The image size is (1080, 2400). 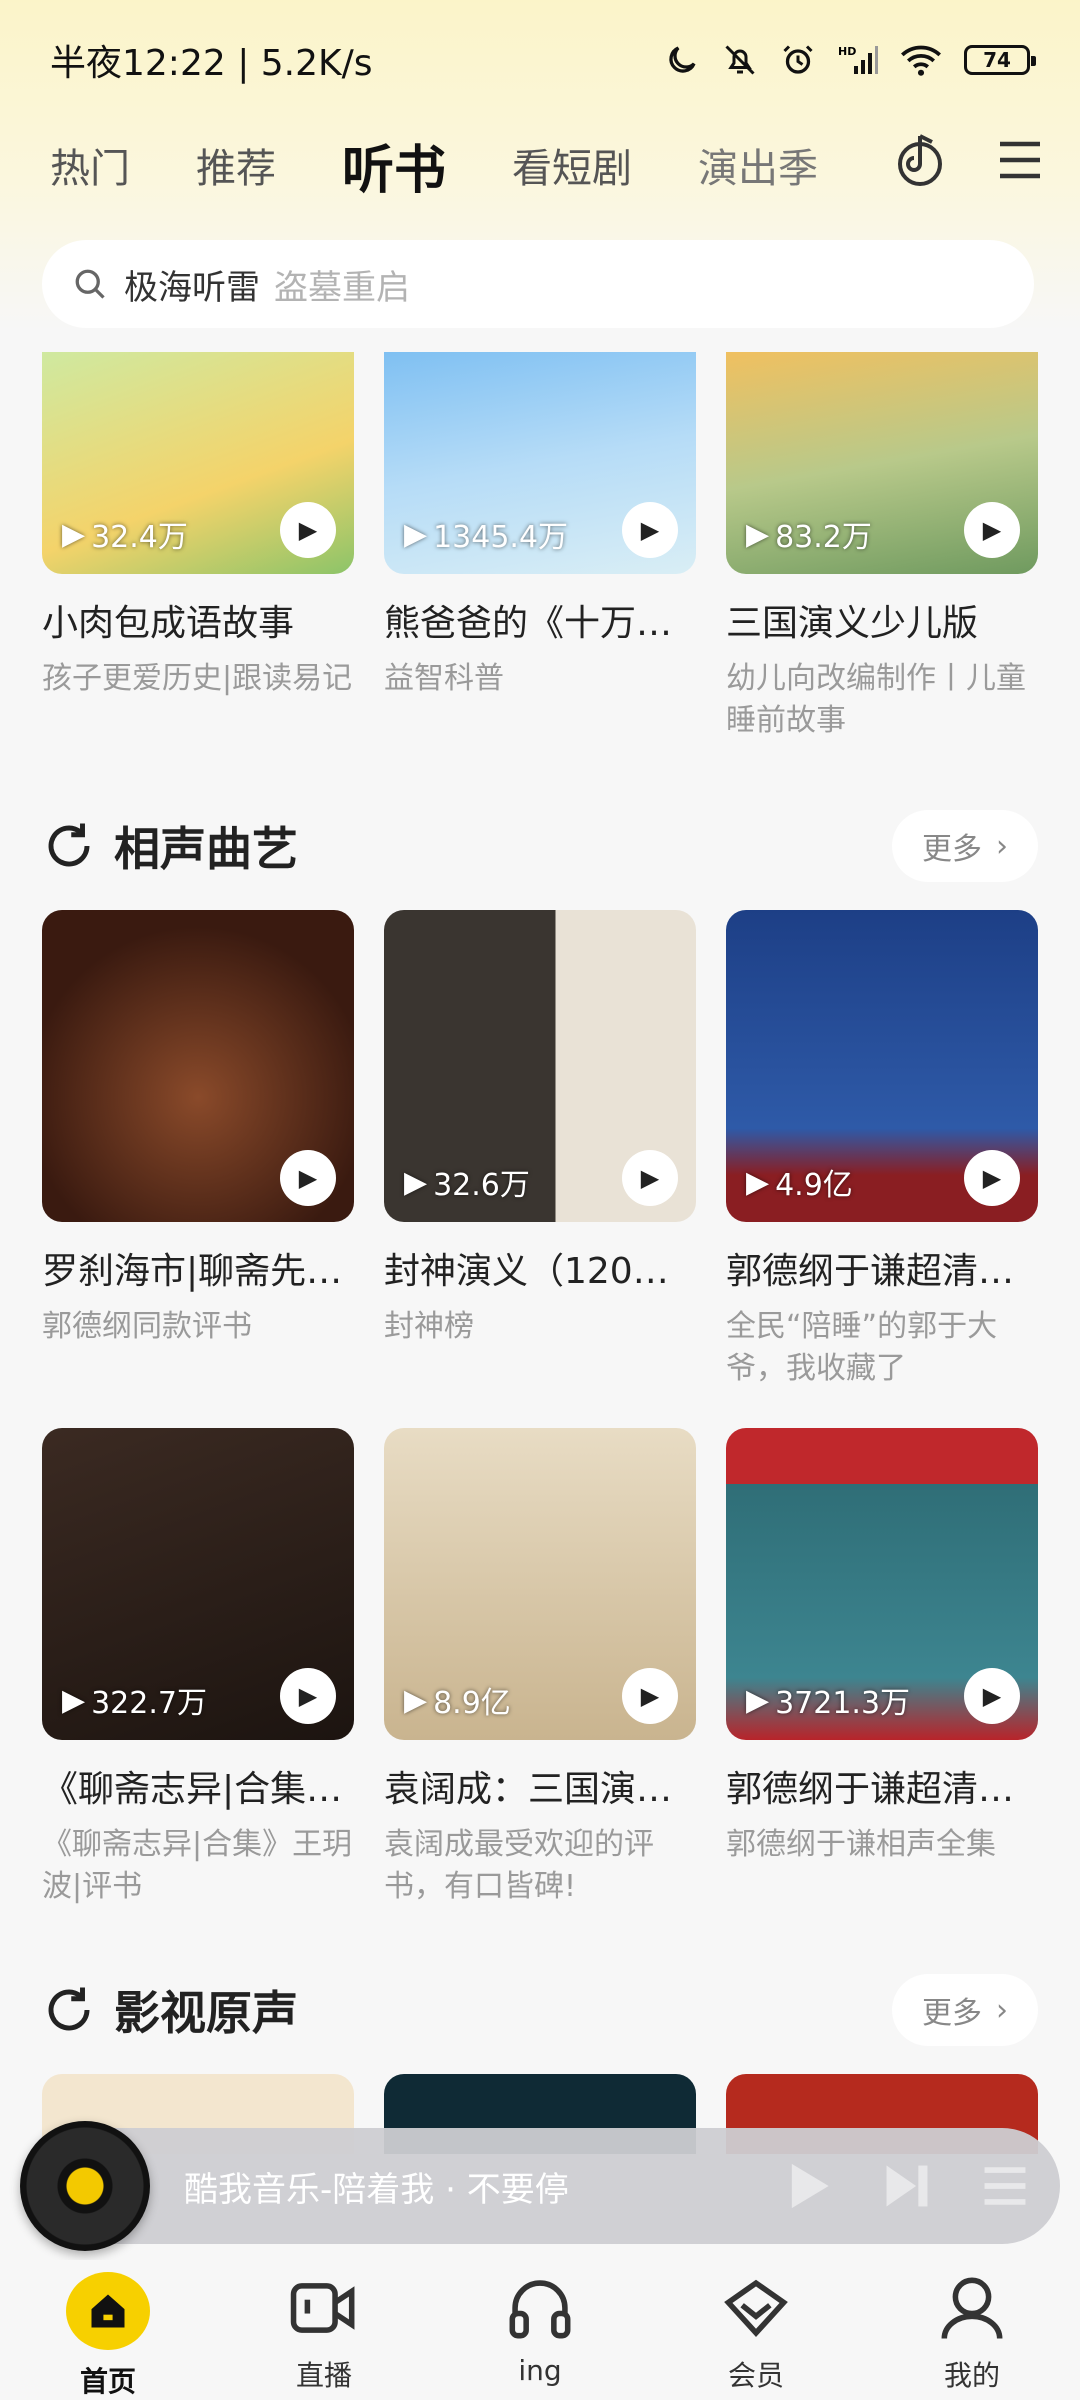 I want to click on list-item: ▶ 罗刹海市|聊斋先… 郭德纲同款评书, so click(x=198, y=1150).